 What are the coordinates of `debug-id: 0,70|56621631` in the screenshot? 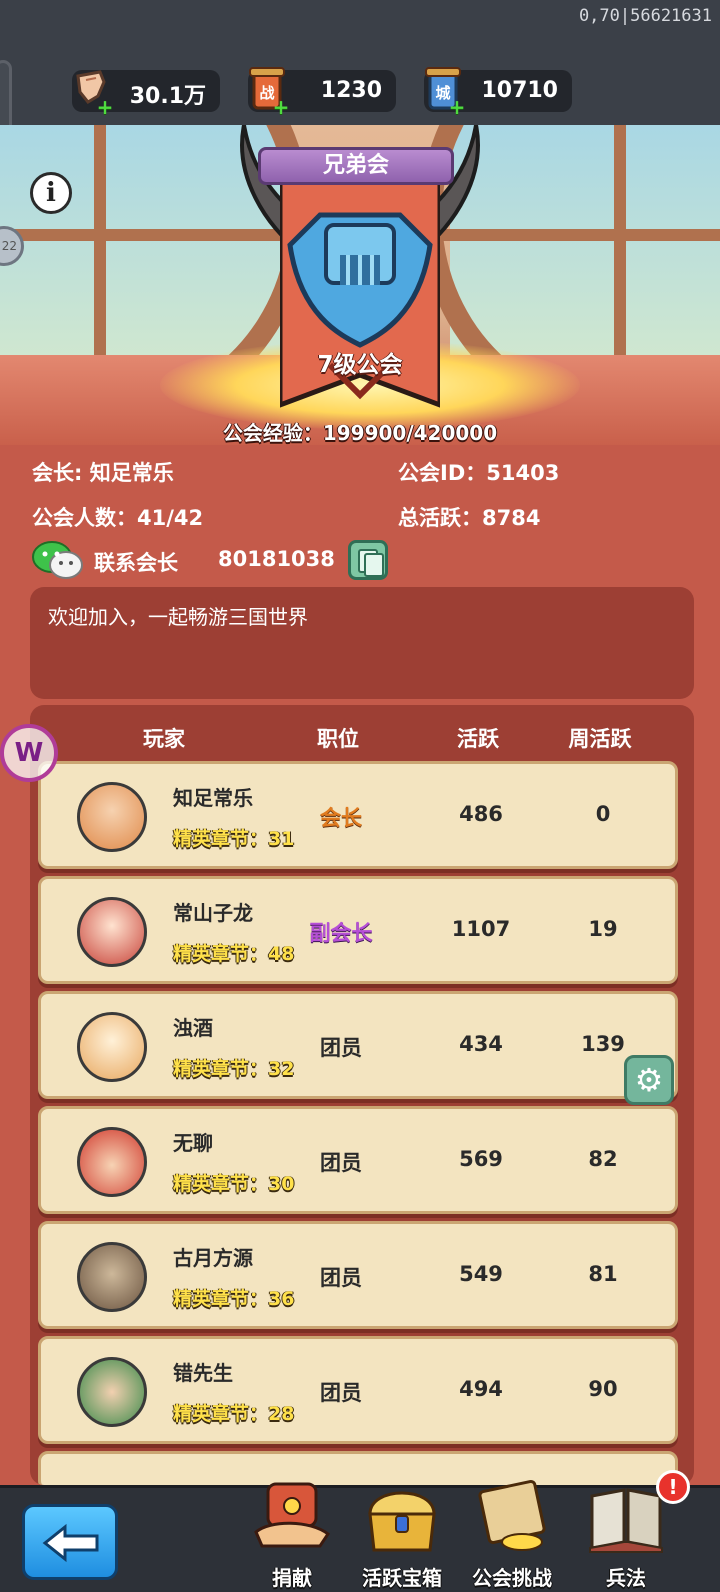 It's located at (645, 16).